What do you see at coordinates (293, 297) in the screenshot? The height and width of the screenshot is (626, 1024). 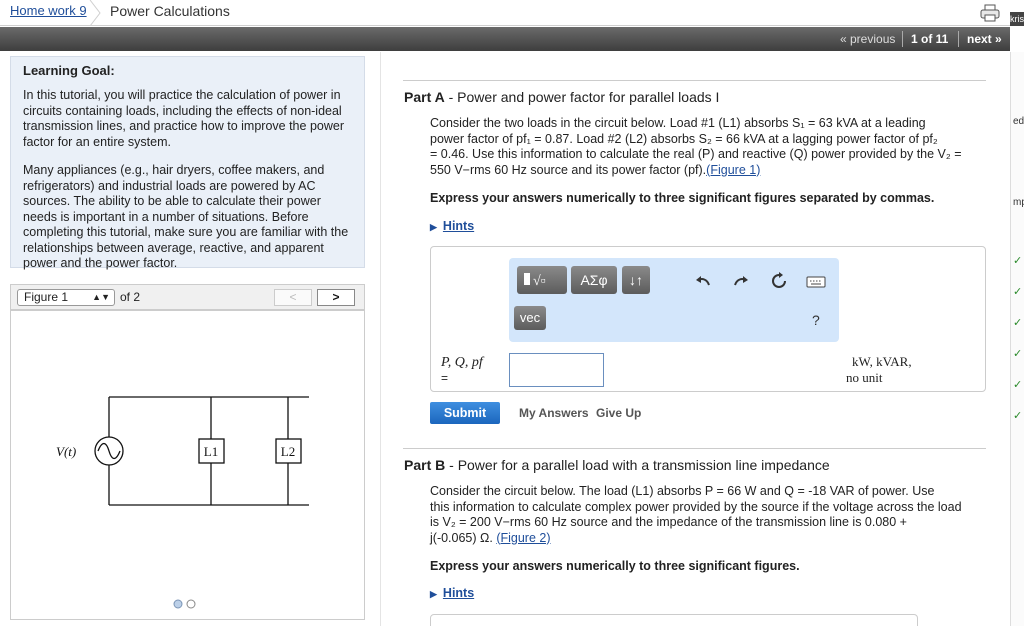 I see `figure-prev-button: <` at bounding box center [293, 297].